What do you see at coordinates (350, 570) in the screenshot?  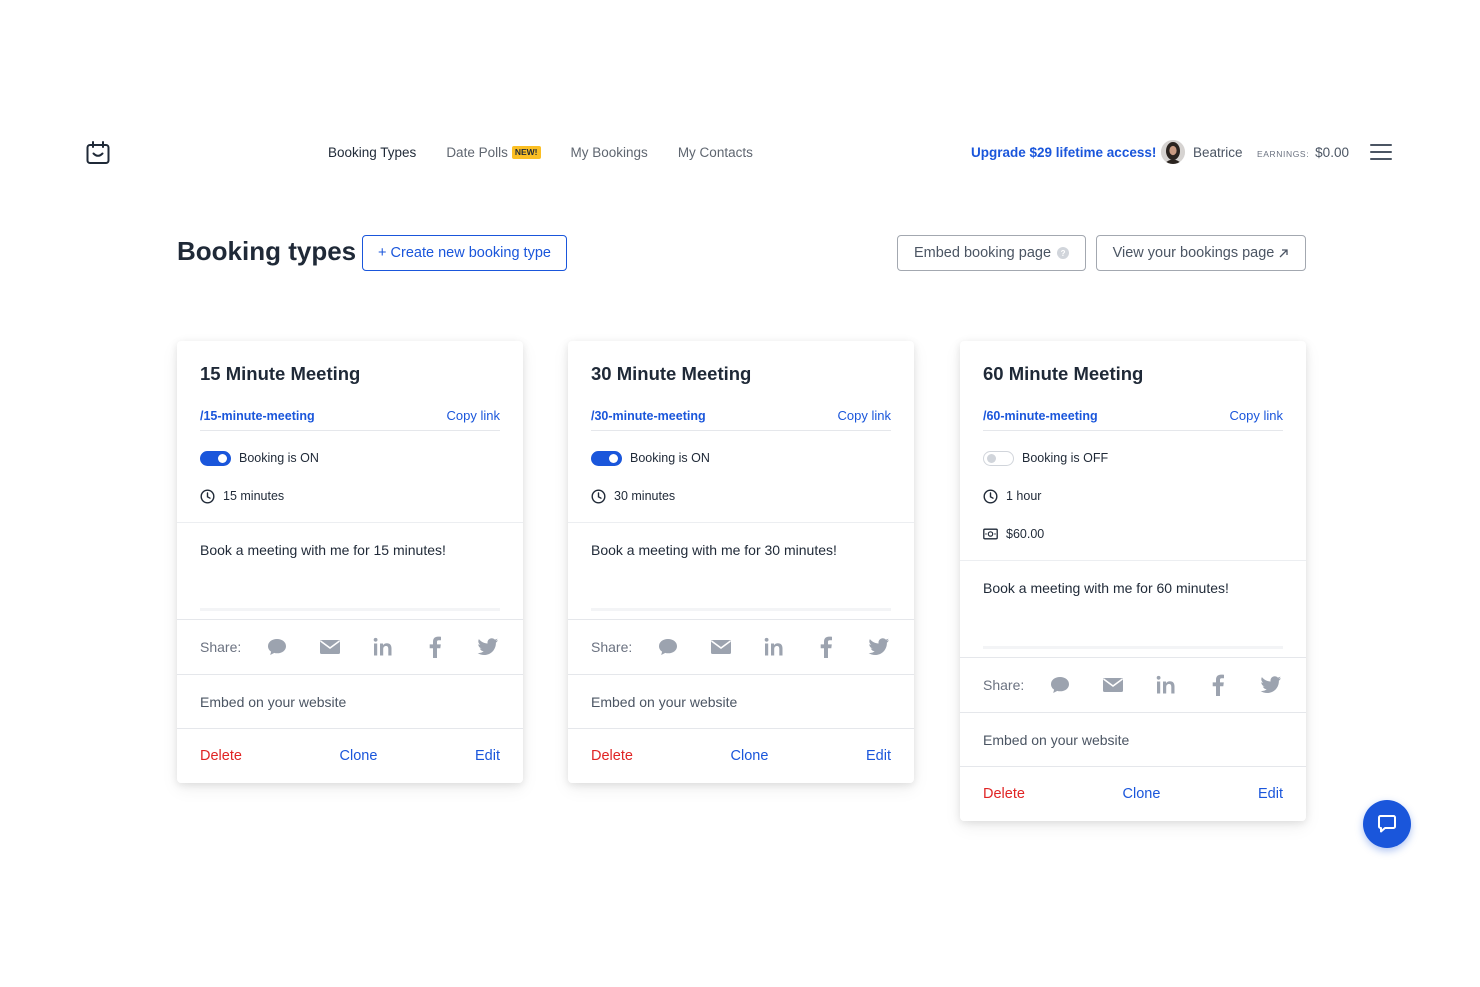 I see `description: Book a meeting with me for 15 minutes!` at bounding box center [350, 570].